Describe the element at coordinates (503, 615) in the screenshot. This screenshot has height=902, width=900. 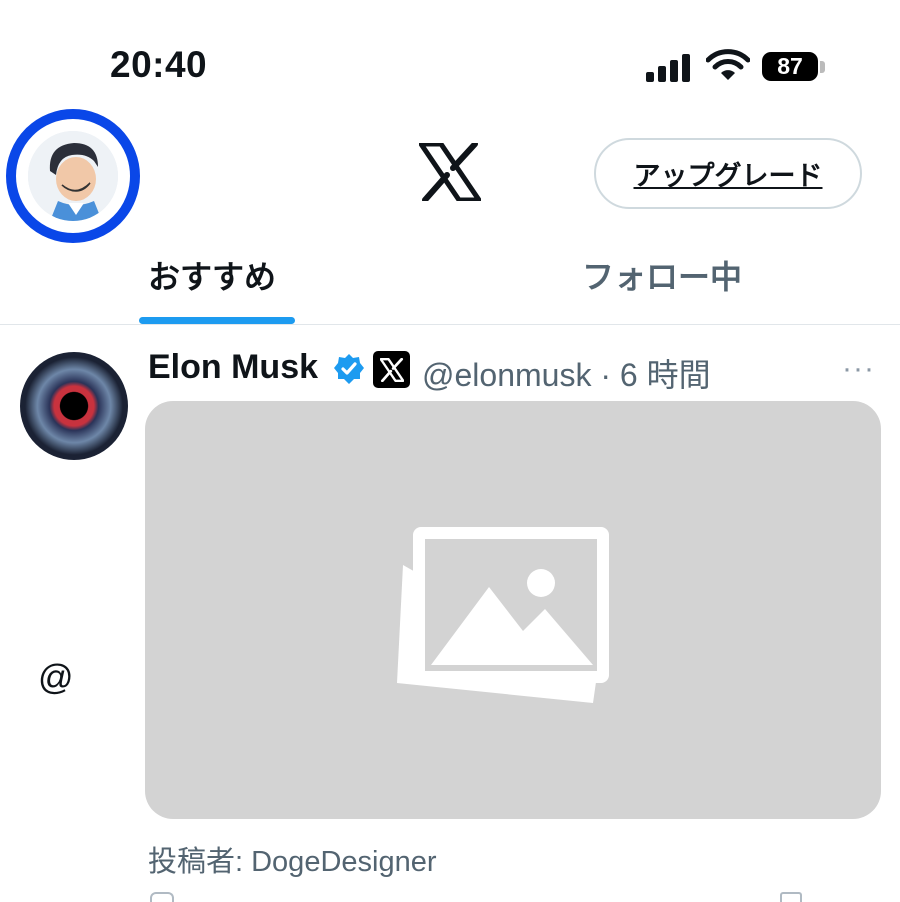
I see `image-placeholder-icon` at that location.